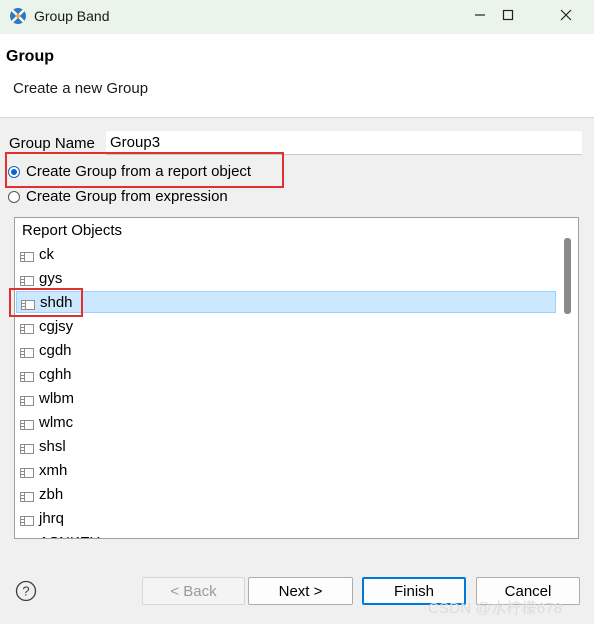 The width and height of the screenshot is (594, 624). I want to click on list-item-label: cgjsy, so click(56, 326).